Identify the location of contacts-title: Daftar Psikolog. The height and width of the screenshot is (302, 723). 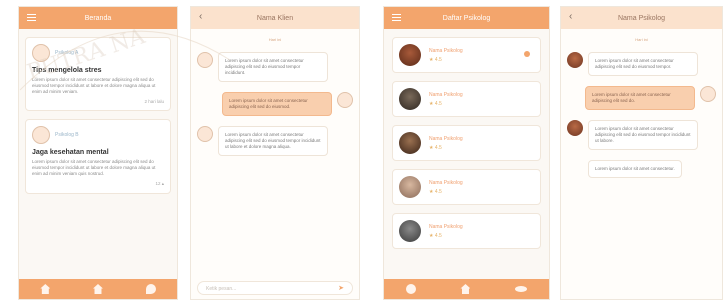
(466, 18).